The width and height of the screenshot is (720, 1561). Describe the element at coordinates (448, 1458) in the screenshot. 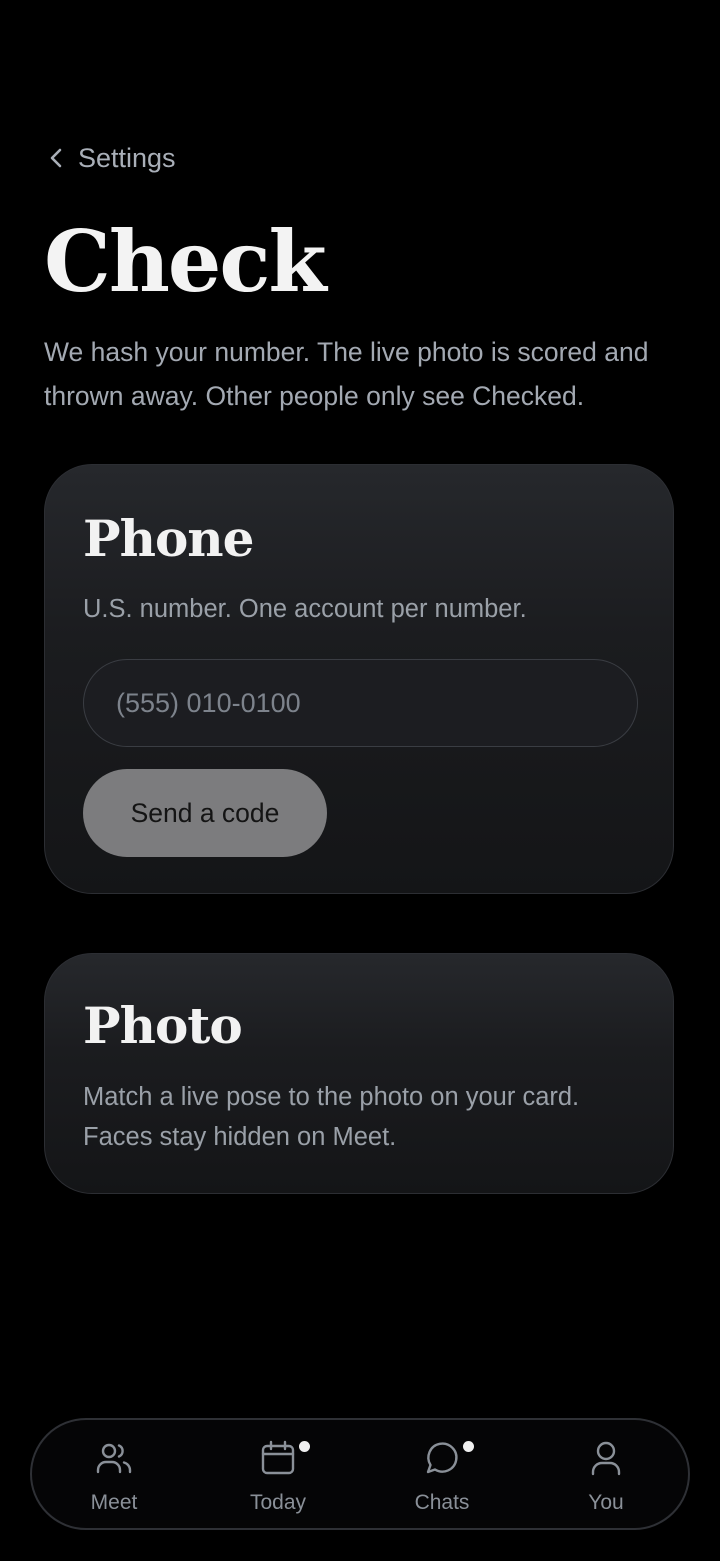

I see `chat-bubble-icon` at that location.